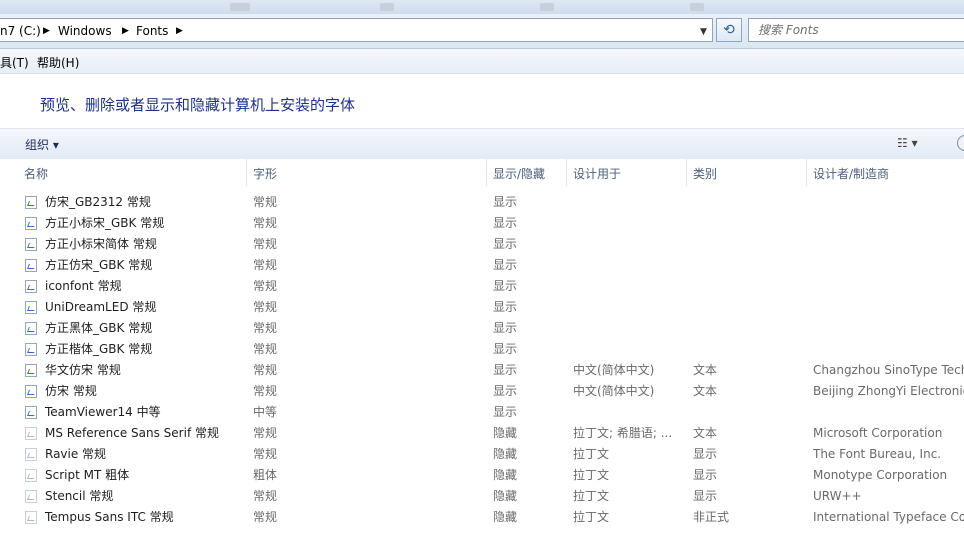 Image resolution: width=964 pixels, height=533 pixels. Describe the element at coordinates (482, 286) in the screenshot. I see `font-row: iconfont 常规 常规 显示` at that location.